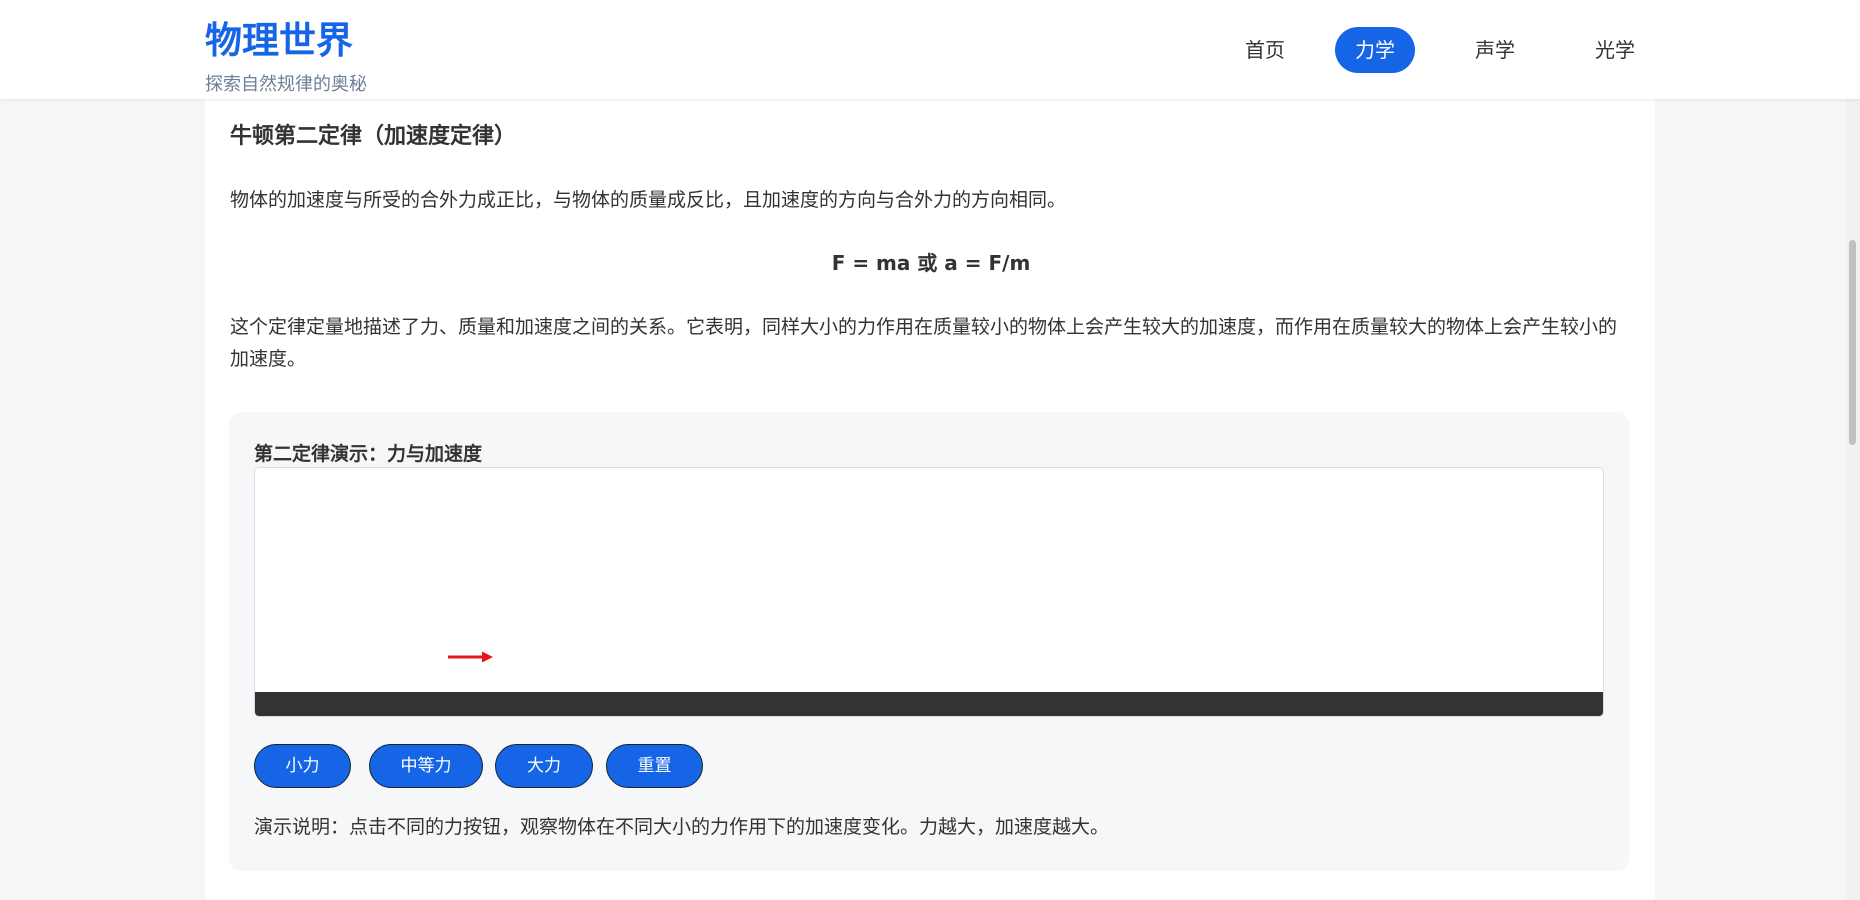  Describe the element at coordinates (654, 766) in the screenshot. I see `reset-button: 重置` at that location.